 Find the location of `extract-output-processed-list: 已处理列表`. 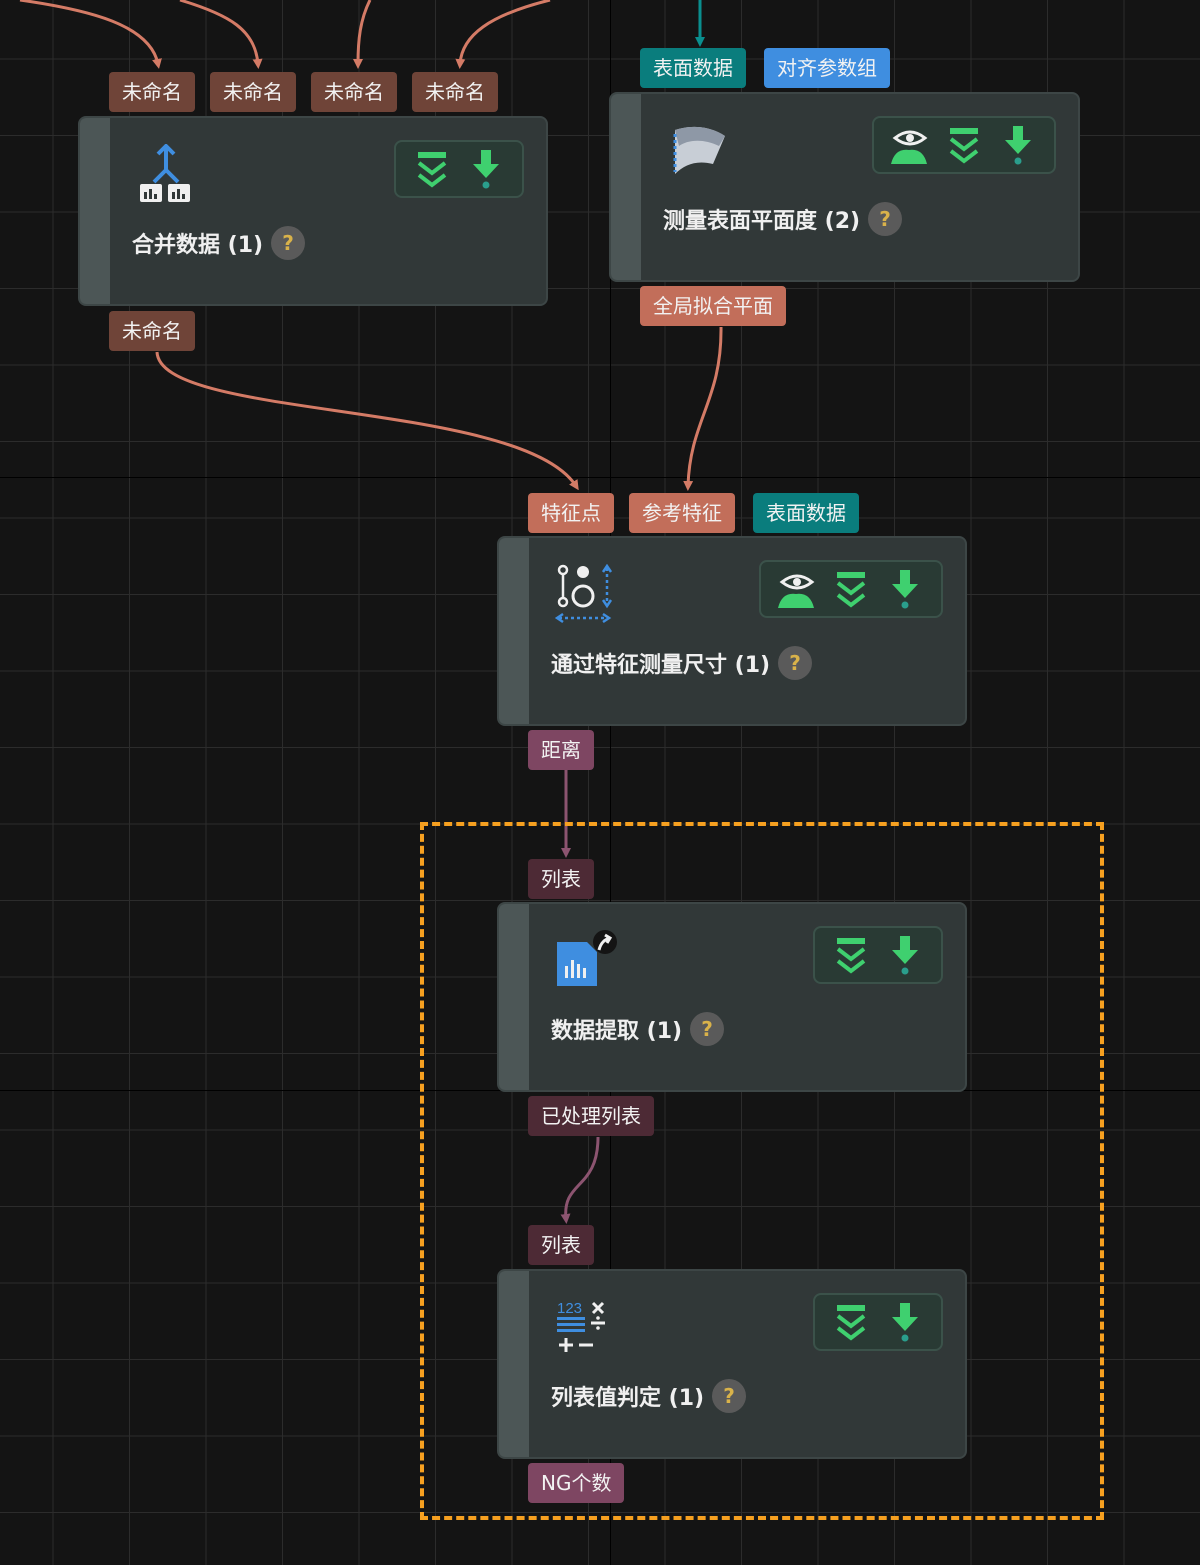

extract-output-processed-list: 已处理列表 is located at coordinates (591, 1116).